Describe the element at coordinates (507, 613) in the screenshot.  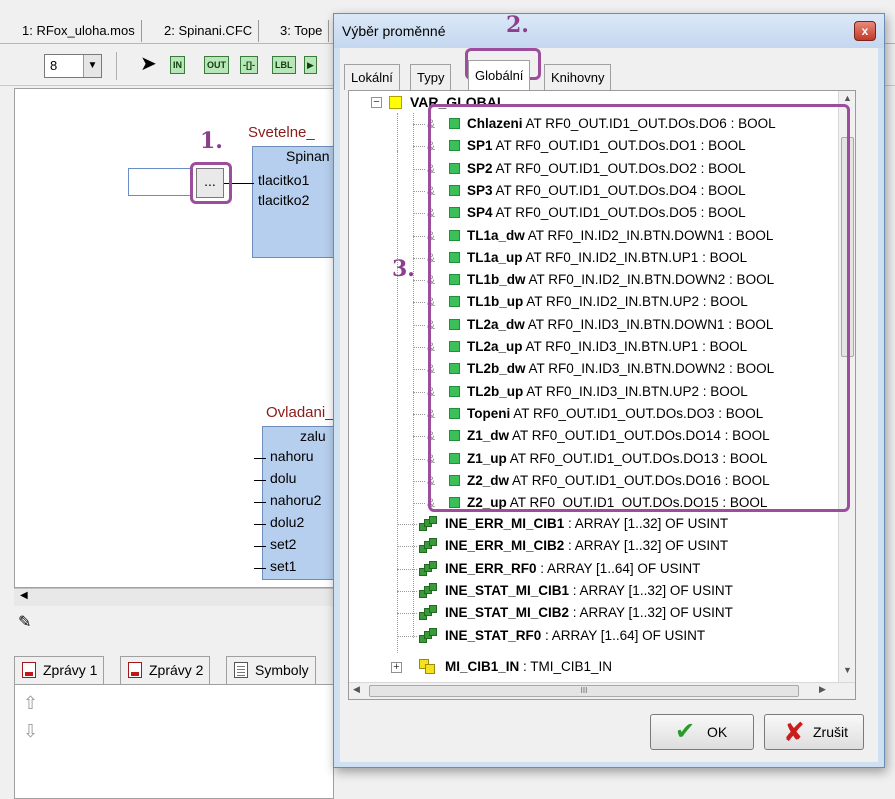
I see `variable-name: INE_STAT_MI_CIB2` at that location.